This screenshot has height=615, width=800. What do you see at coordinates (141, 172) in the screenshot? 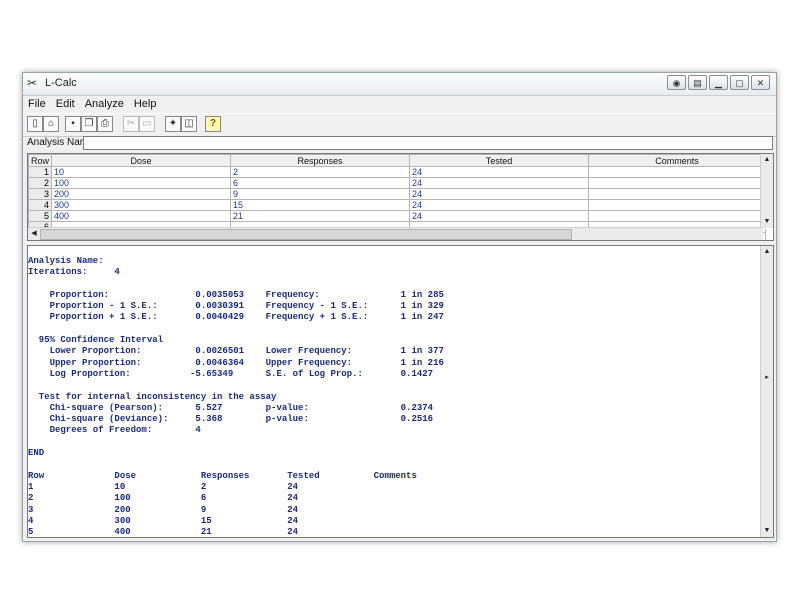
I see `dose-cell: 10` at bounding box center [141, 172].